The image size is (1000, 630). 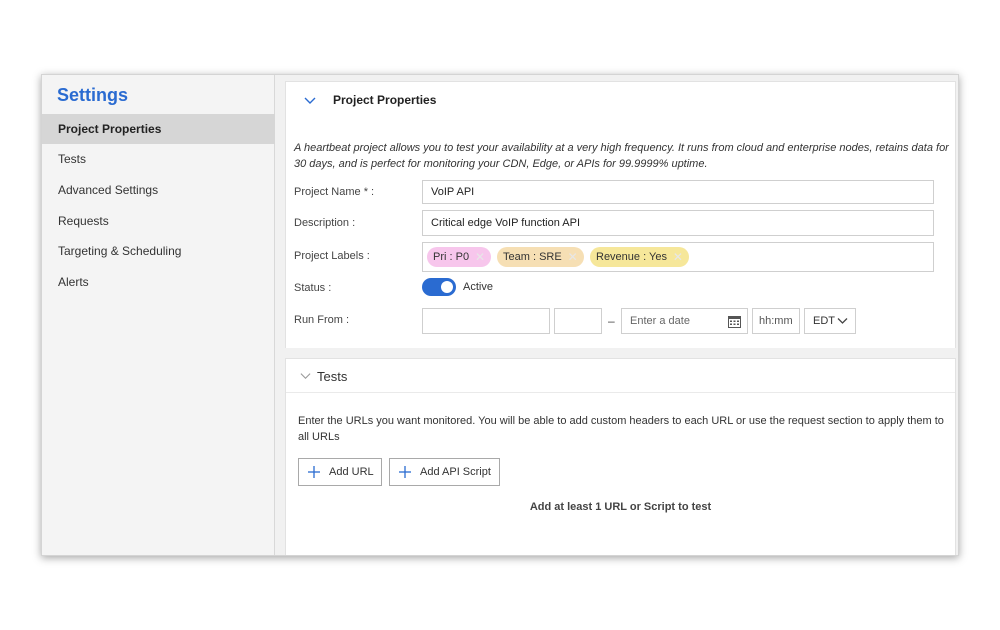 What do you see at coordinates (660, 321) in the screenshot?
I see `date-placeholder: Enter a date` at bounding box center [660, 321].